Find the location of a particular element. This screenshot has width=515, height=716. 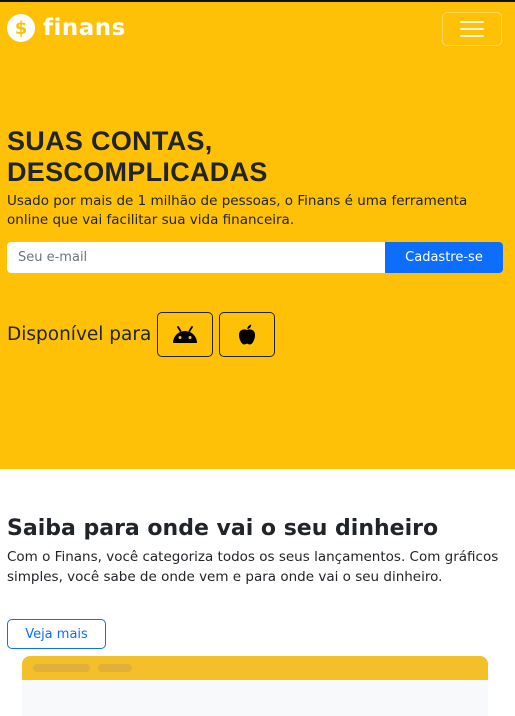

apple-store-button is located at coordinates (247, 334).